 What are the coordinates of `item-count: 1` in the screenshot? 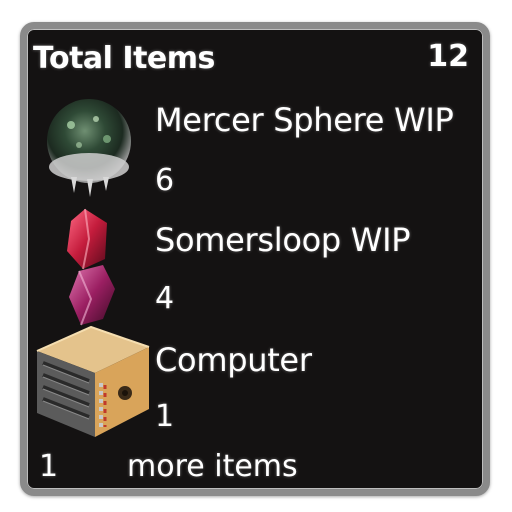 It's located at (165, 416).